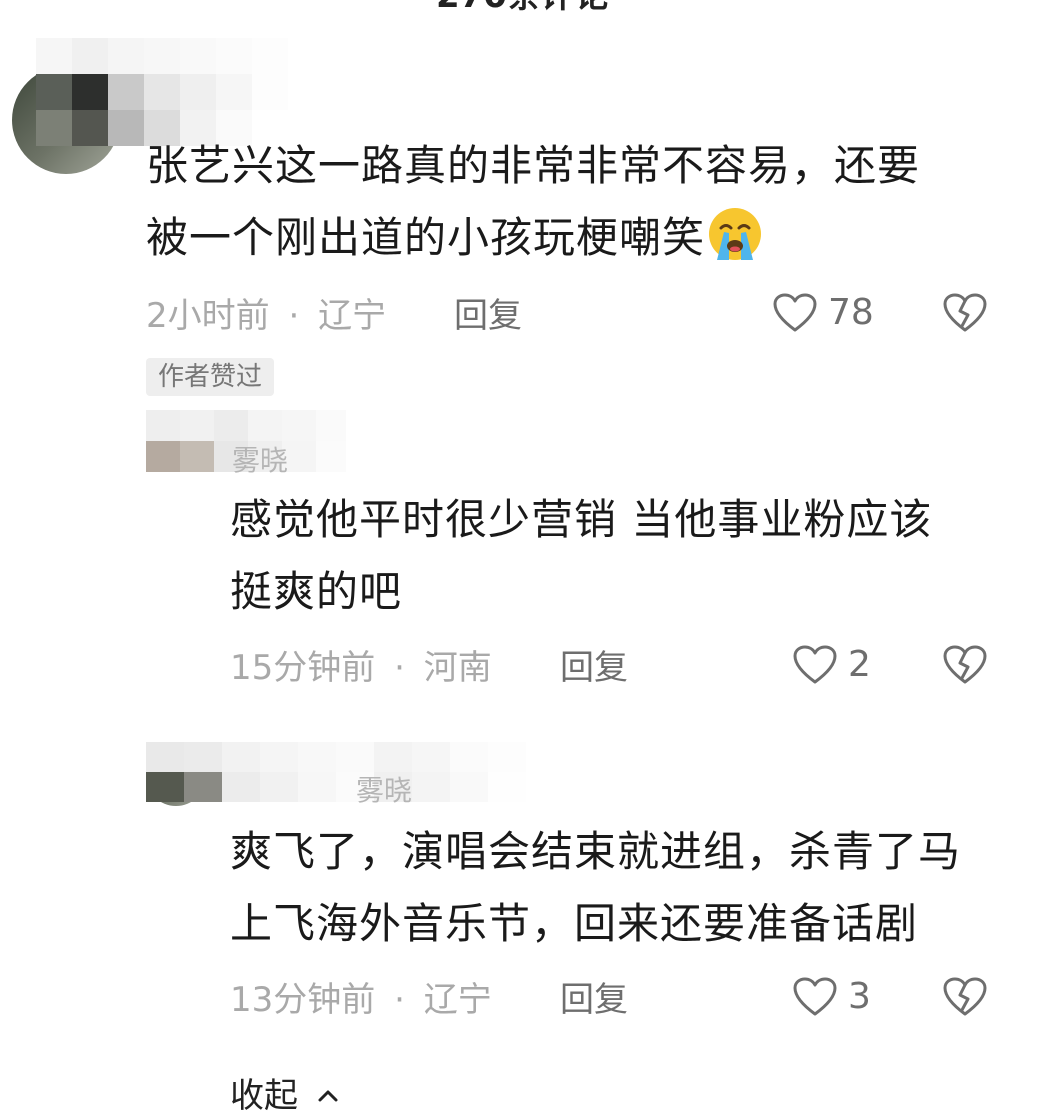 Image resolution: width=1045 pixels, height=1116 pixels. Describe the element at coordinates (859, 664) in the screenshot. I see `like-count: 2` at that location.